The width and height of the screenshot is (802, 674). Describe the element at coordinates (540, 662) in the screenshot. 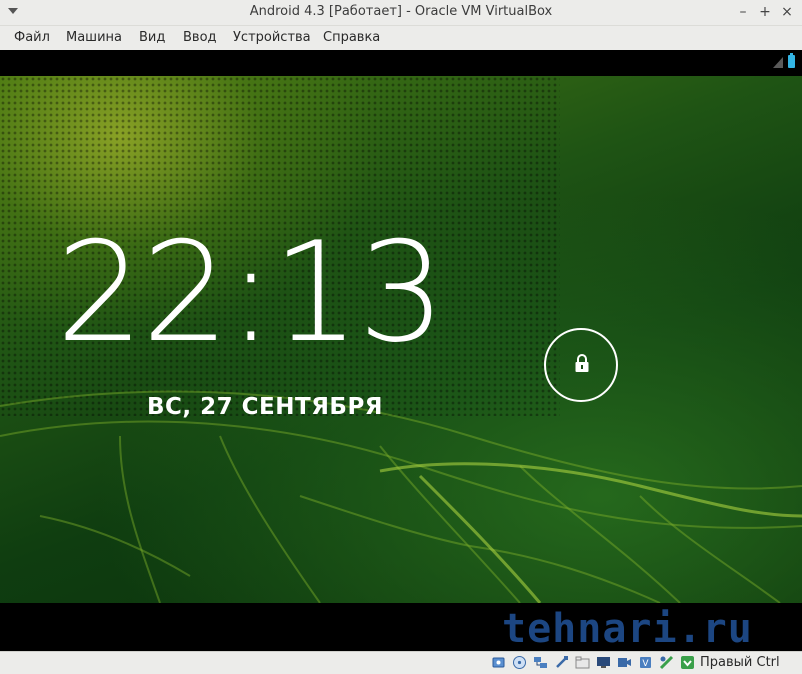

I see `network-icon` at that location.